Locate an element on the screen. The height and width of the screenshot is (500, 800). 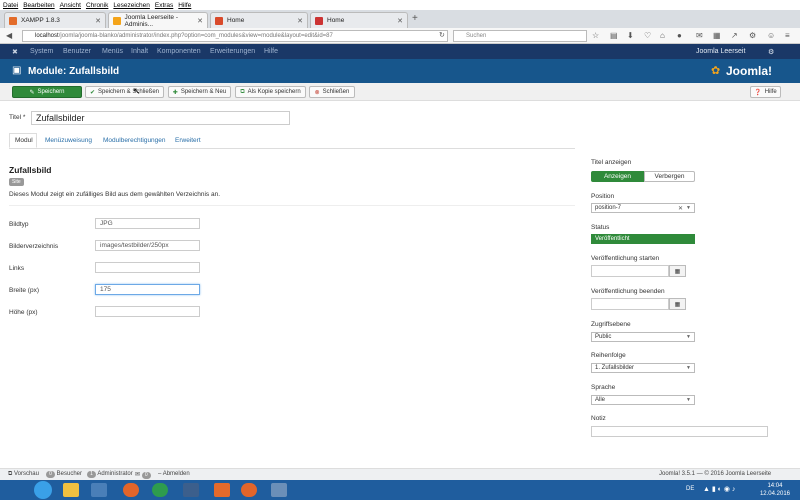
browser-tab-home-1: Home ✕ is located at coordinates (259, 20).